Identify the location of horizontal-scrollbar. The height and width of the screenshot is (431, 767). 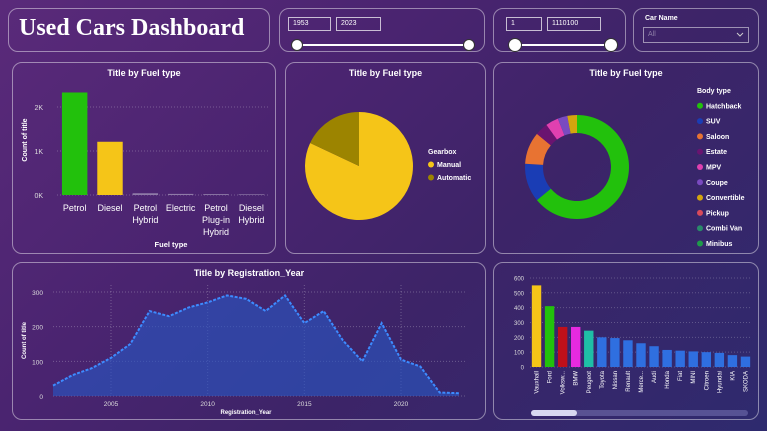
(639, 413).